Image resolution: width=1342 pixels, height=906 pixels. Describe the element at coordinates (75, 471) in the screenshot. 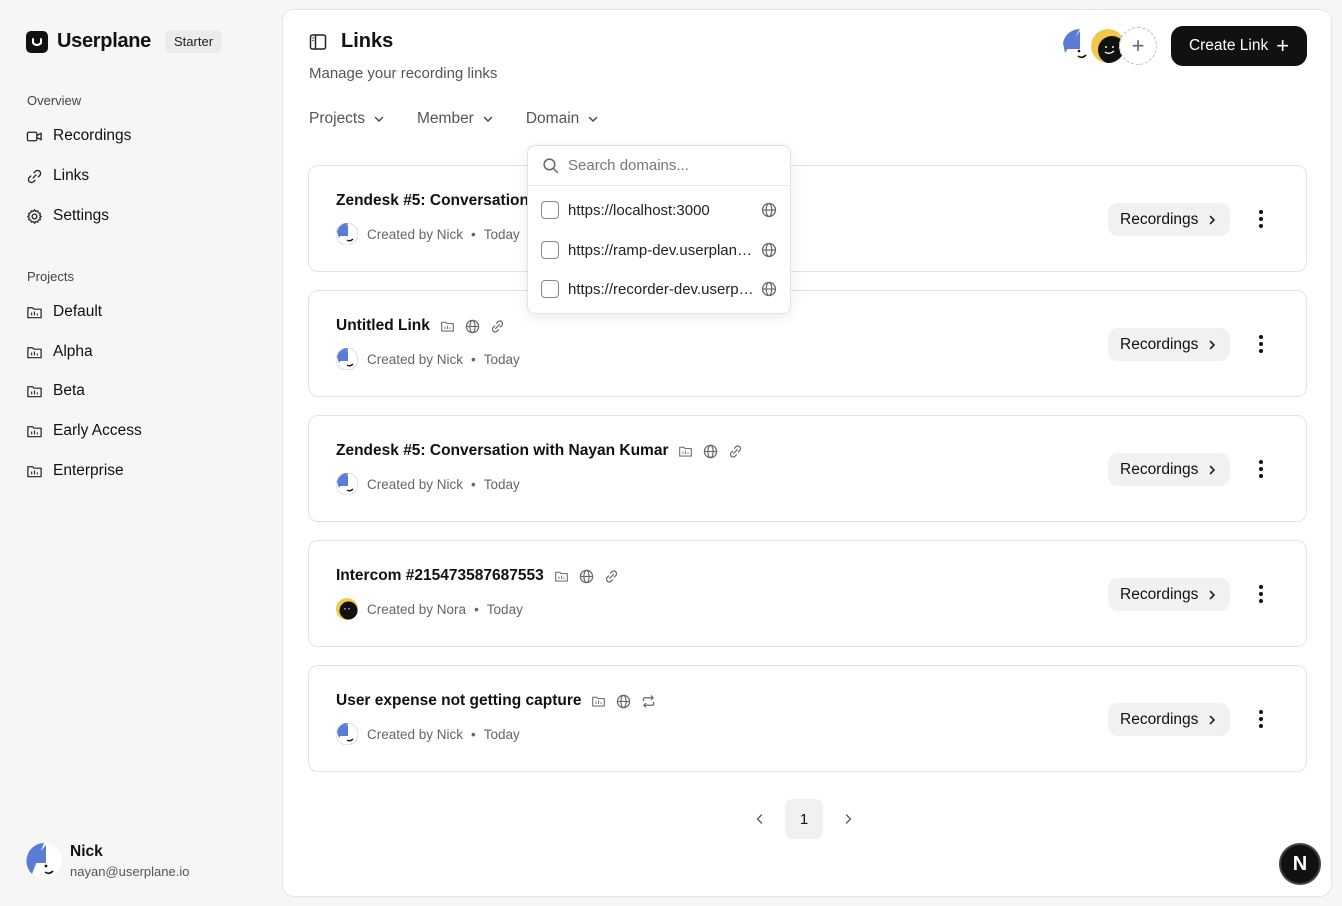

I see `sidebar-item-enterprise: Enterprise` at that location.